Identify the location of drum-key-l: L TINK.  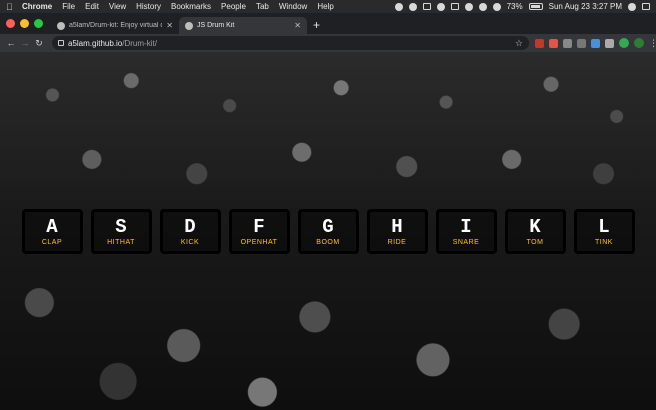
(604, 231).